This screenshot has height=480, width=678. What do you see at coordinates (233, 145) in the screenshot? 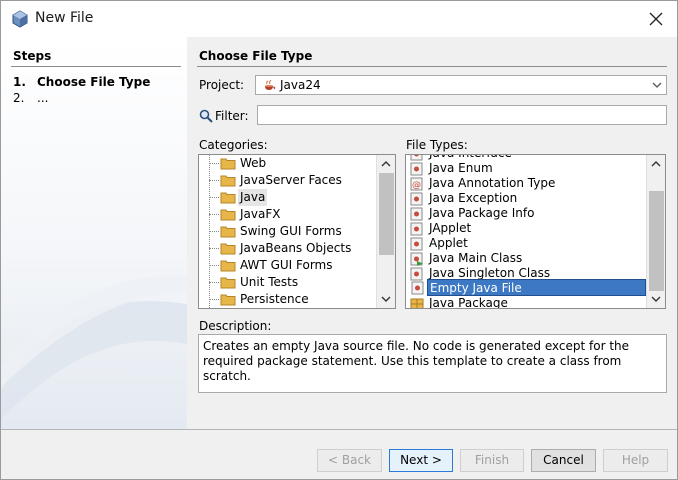
I see `categories-label: Categories:` at bounding box center [233, 145].